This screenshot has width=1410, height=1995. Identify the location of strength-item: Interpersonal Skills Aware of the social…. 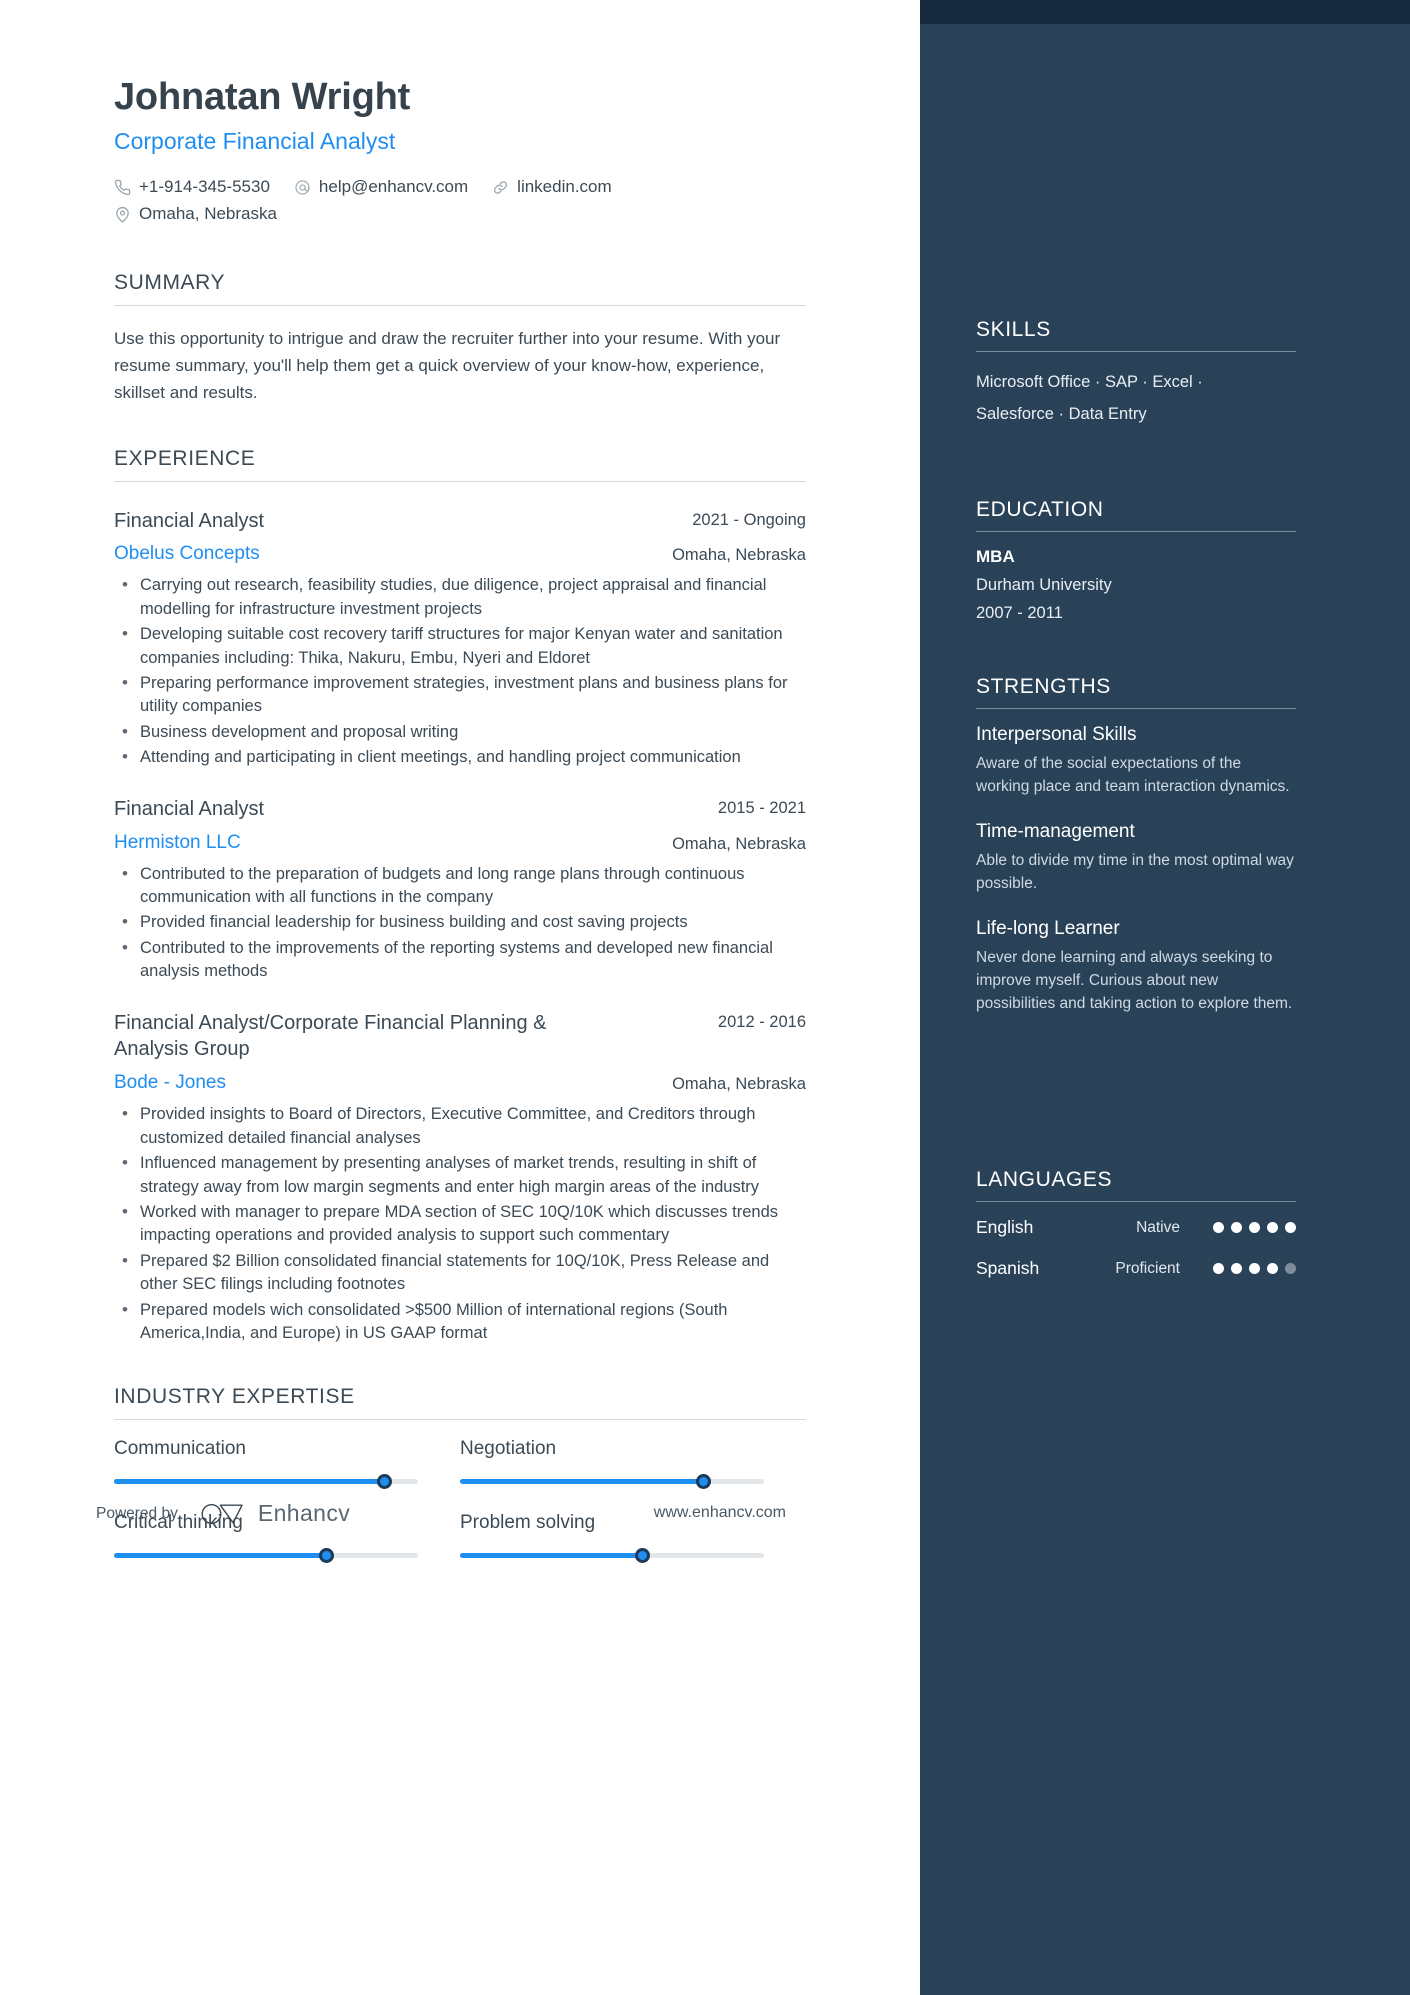
(1136, 761).